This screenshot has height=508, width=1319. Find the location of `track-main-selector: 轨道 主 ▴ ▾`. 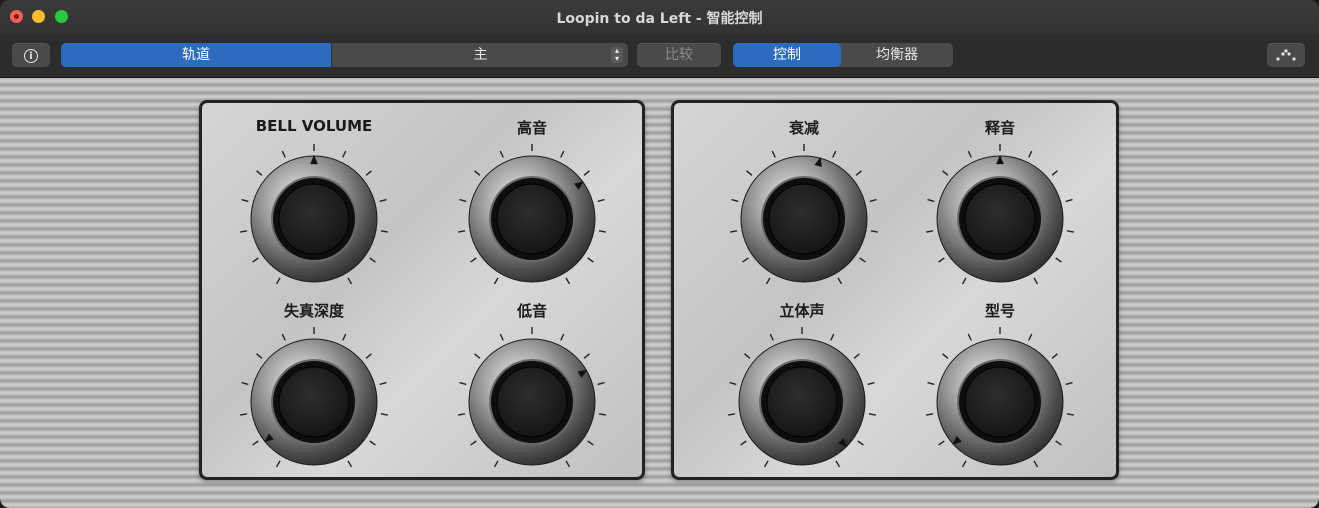

track-main-selector: 轨道 主 ▴ ▾ is located at coordinates (344, 55).